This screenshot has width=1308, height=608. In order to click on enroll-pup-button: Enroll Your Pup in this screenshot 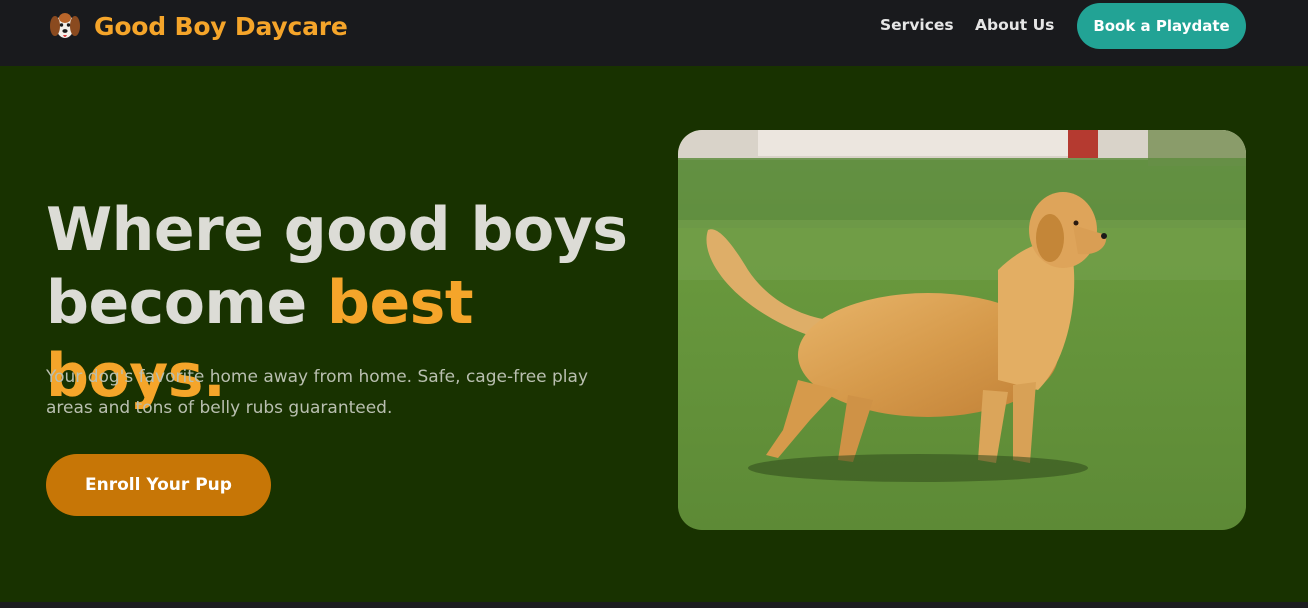, I will do `click(158, 485)`.